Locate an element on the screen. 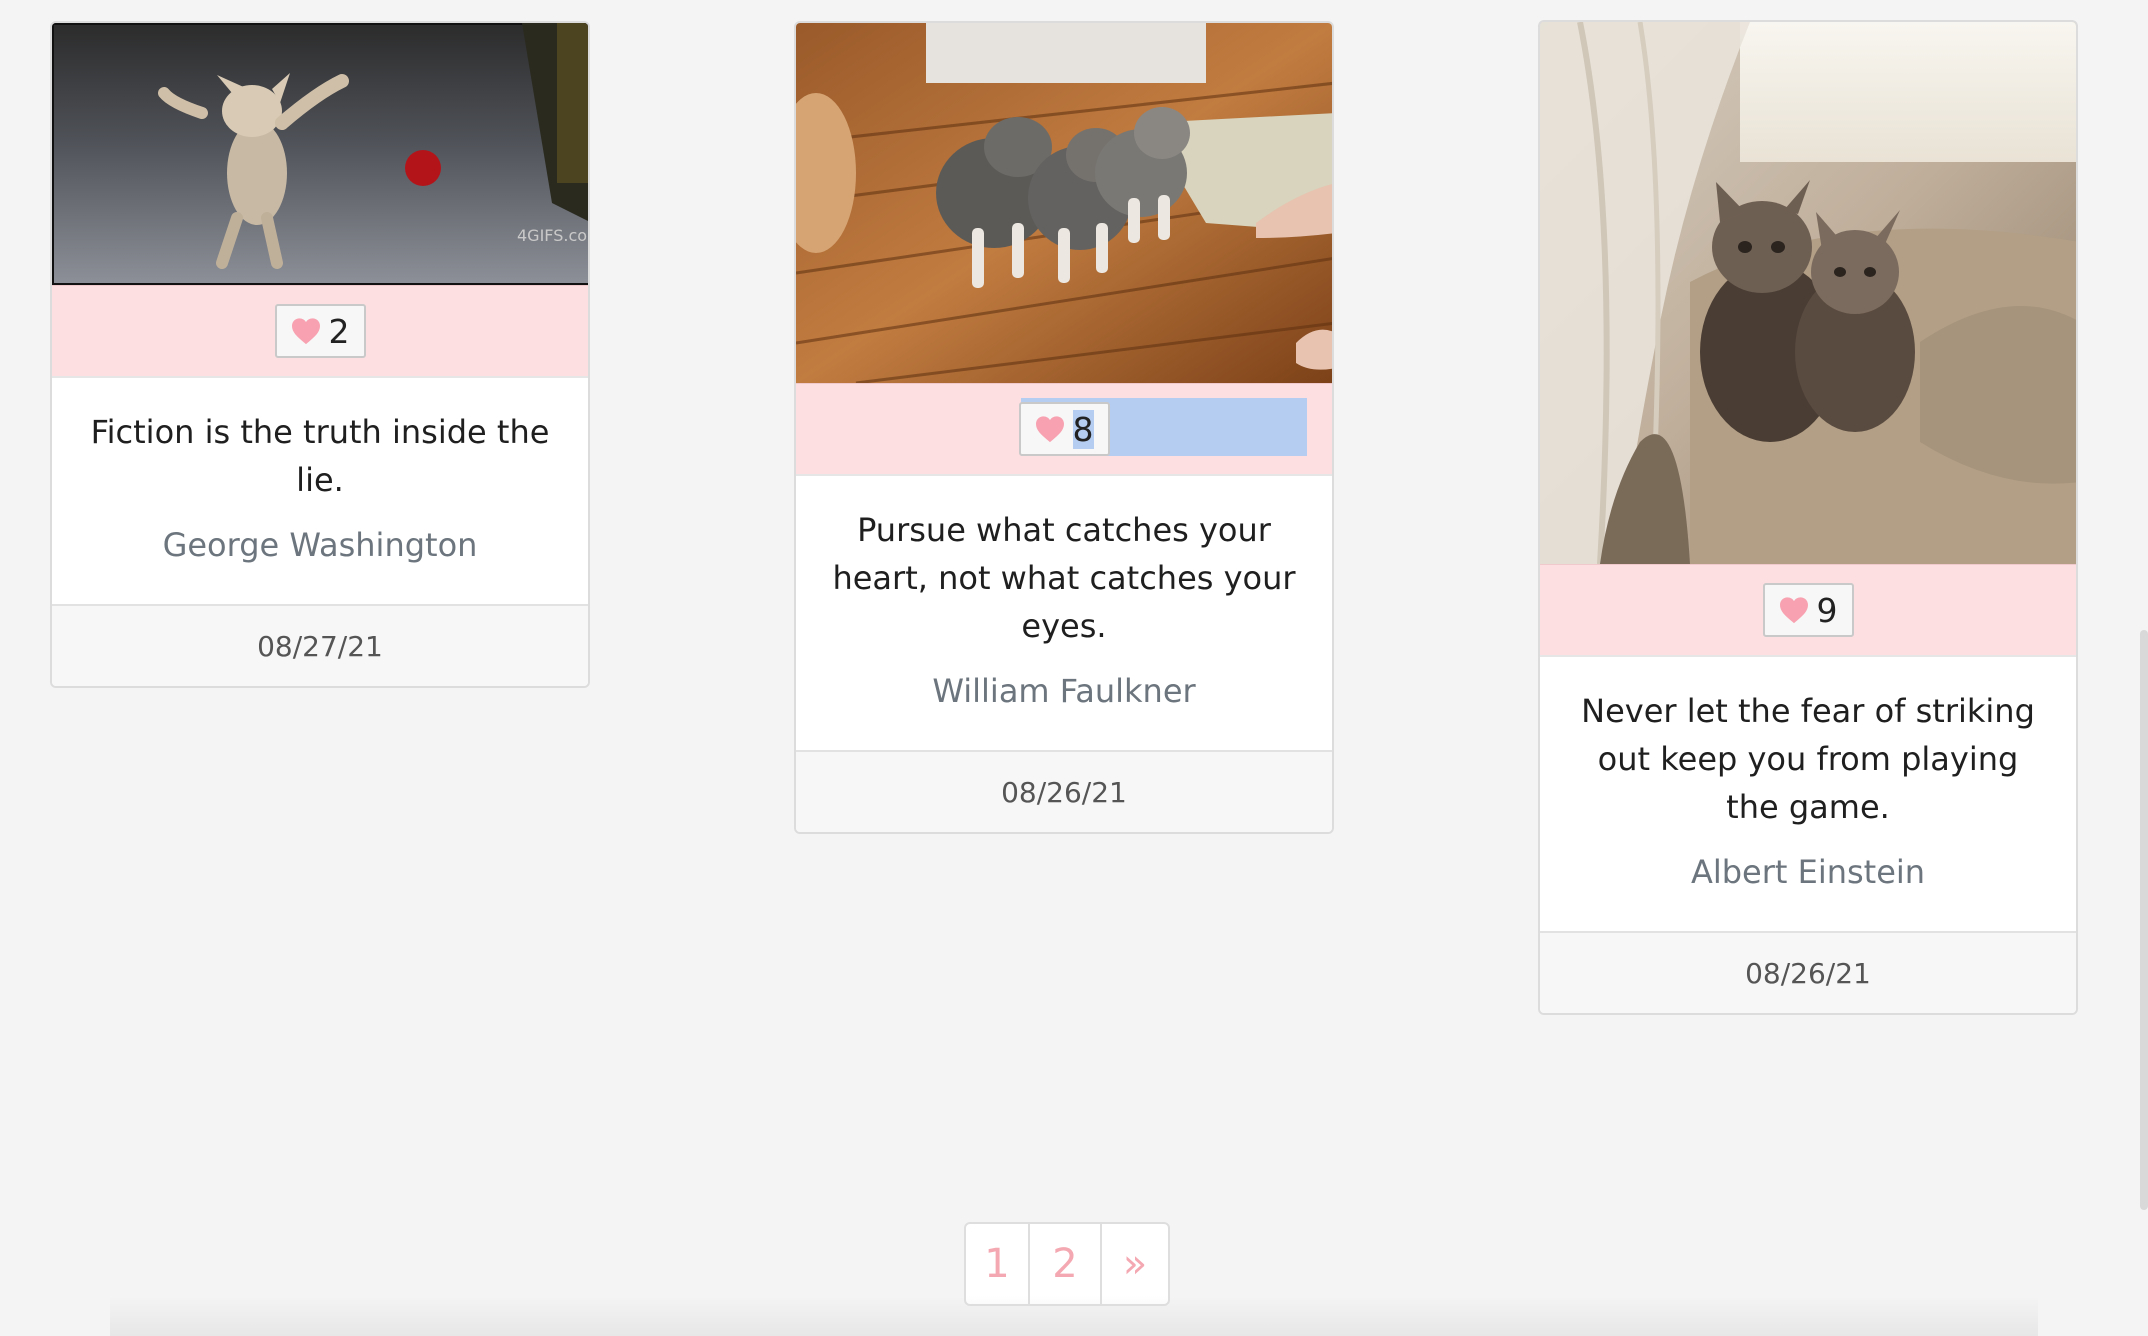  card-image-three-kittens is located at coordinates (1064, 203).